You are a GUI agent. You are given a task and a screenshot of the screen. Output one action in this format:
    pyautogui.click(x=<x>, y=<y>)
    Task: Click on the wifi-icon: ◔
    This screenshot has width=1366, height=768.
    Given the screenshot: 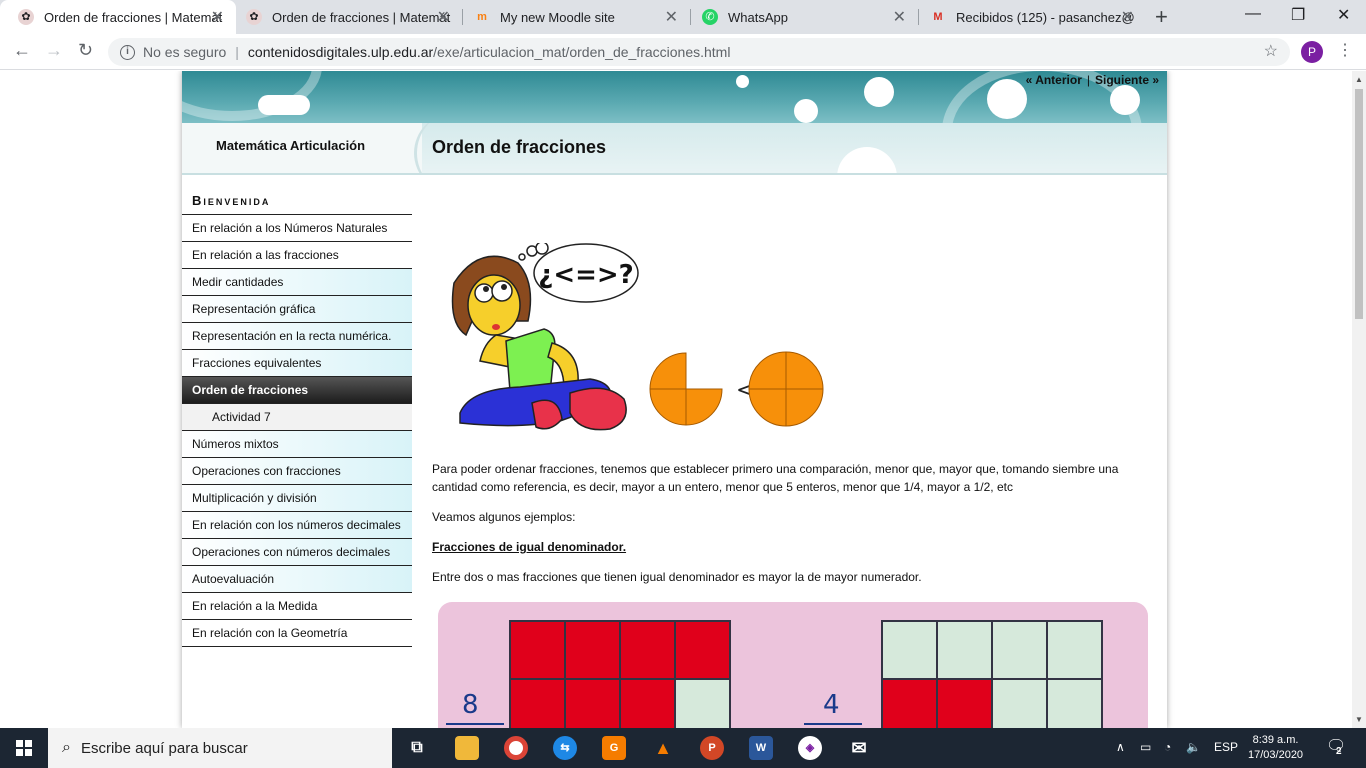 What is the action you would take?
    pyautogui.click(x=1167, y=747)
    